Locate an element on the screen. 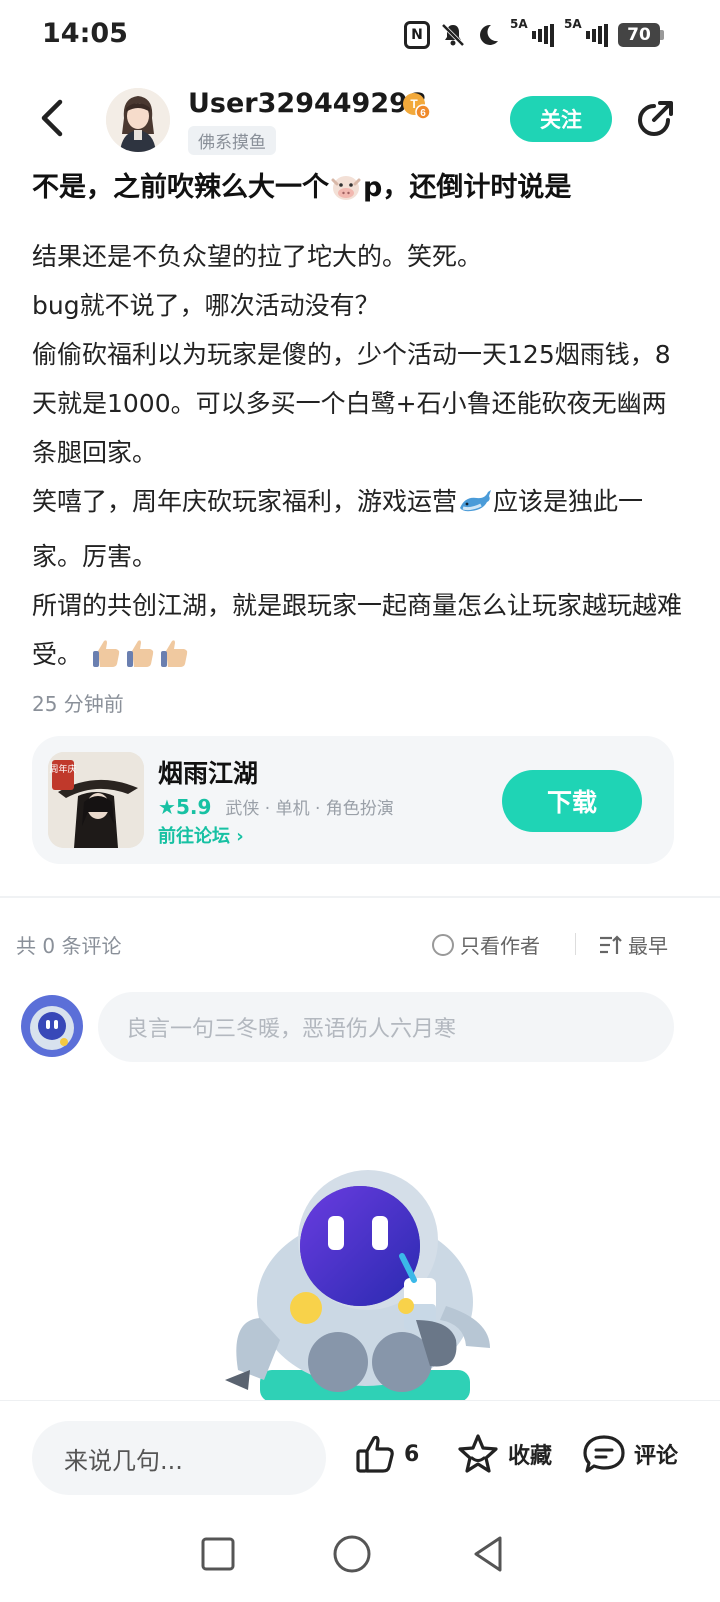 The width and height of the screenshot is (720, 1602). signal-icon-sim1: 5A is located at coordinates (532, 33).